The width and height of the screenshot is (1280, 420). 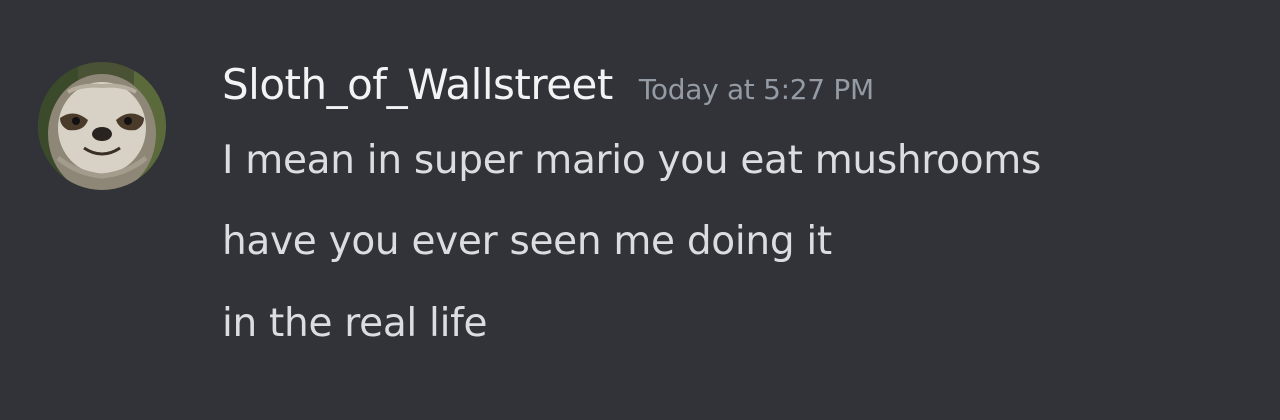 What do you see at coordinates (102, 126) in the screenshot?
I see `sloth-avatar-icon` at bounding box center [102, 126].